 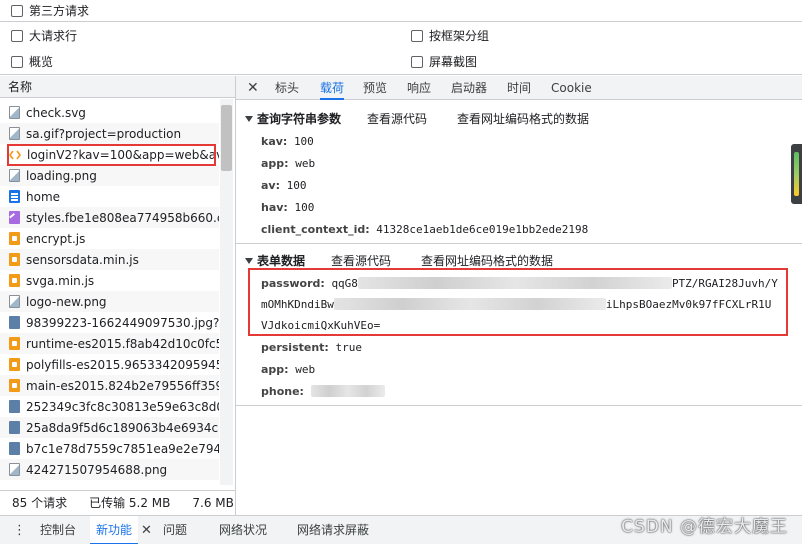 I want to click on form-view-source-link: 查看源代码, so click(x=361, y=260).